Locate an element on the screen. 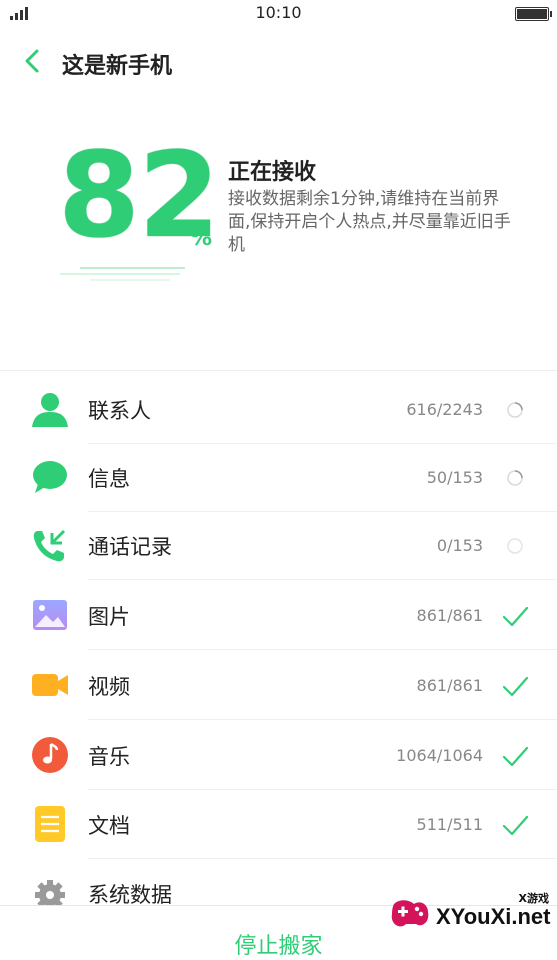  status-bar: 10:10 is located at coordinates (278, 13).